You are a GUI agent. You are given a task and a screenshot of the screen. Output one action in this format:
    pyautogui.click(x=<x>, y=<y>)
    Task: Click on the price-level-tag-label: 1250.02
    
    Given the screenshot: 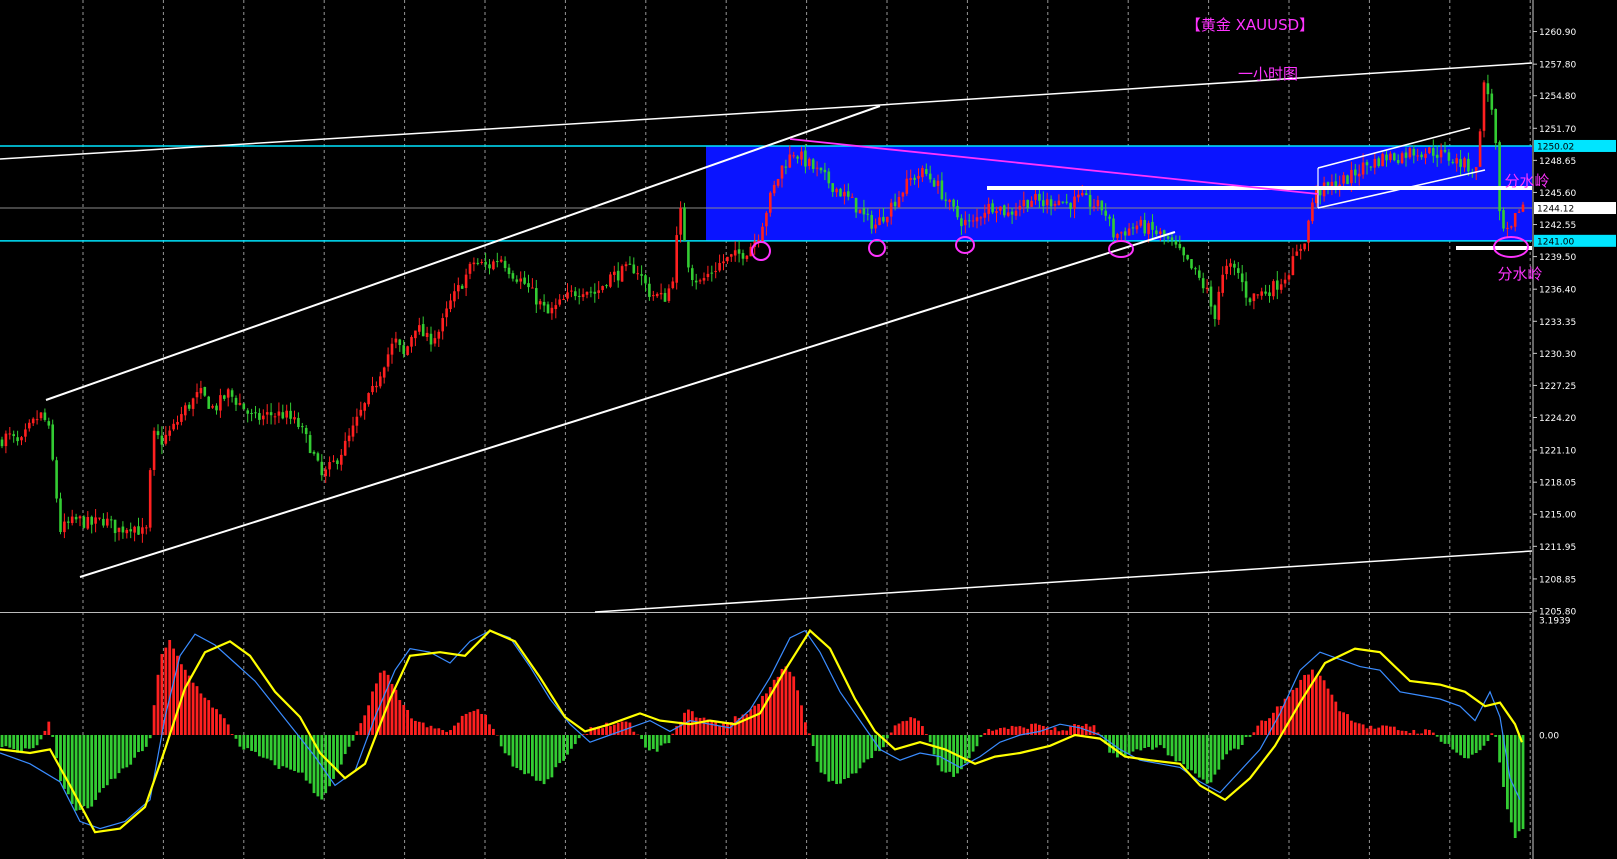 What is the action you would take?
    pyautogui.click(x=1555, y=147)
    